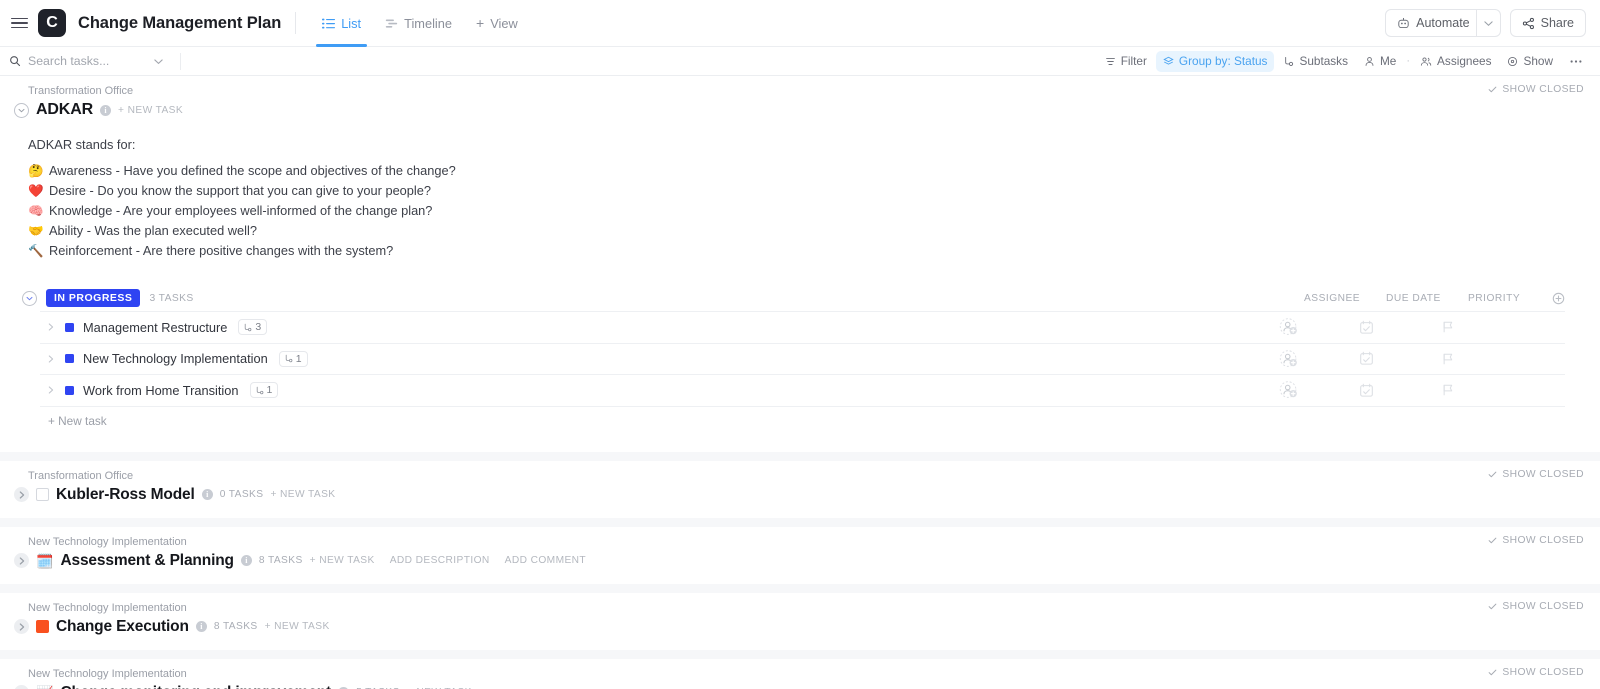 The image size is (1600, 689). I want to click on automate-dropdown-caret, so click(1487, 23).